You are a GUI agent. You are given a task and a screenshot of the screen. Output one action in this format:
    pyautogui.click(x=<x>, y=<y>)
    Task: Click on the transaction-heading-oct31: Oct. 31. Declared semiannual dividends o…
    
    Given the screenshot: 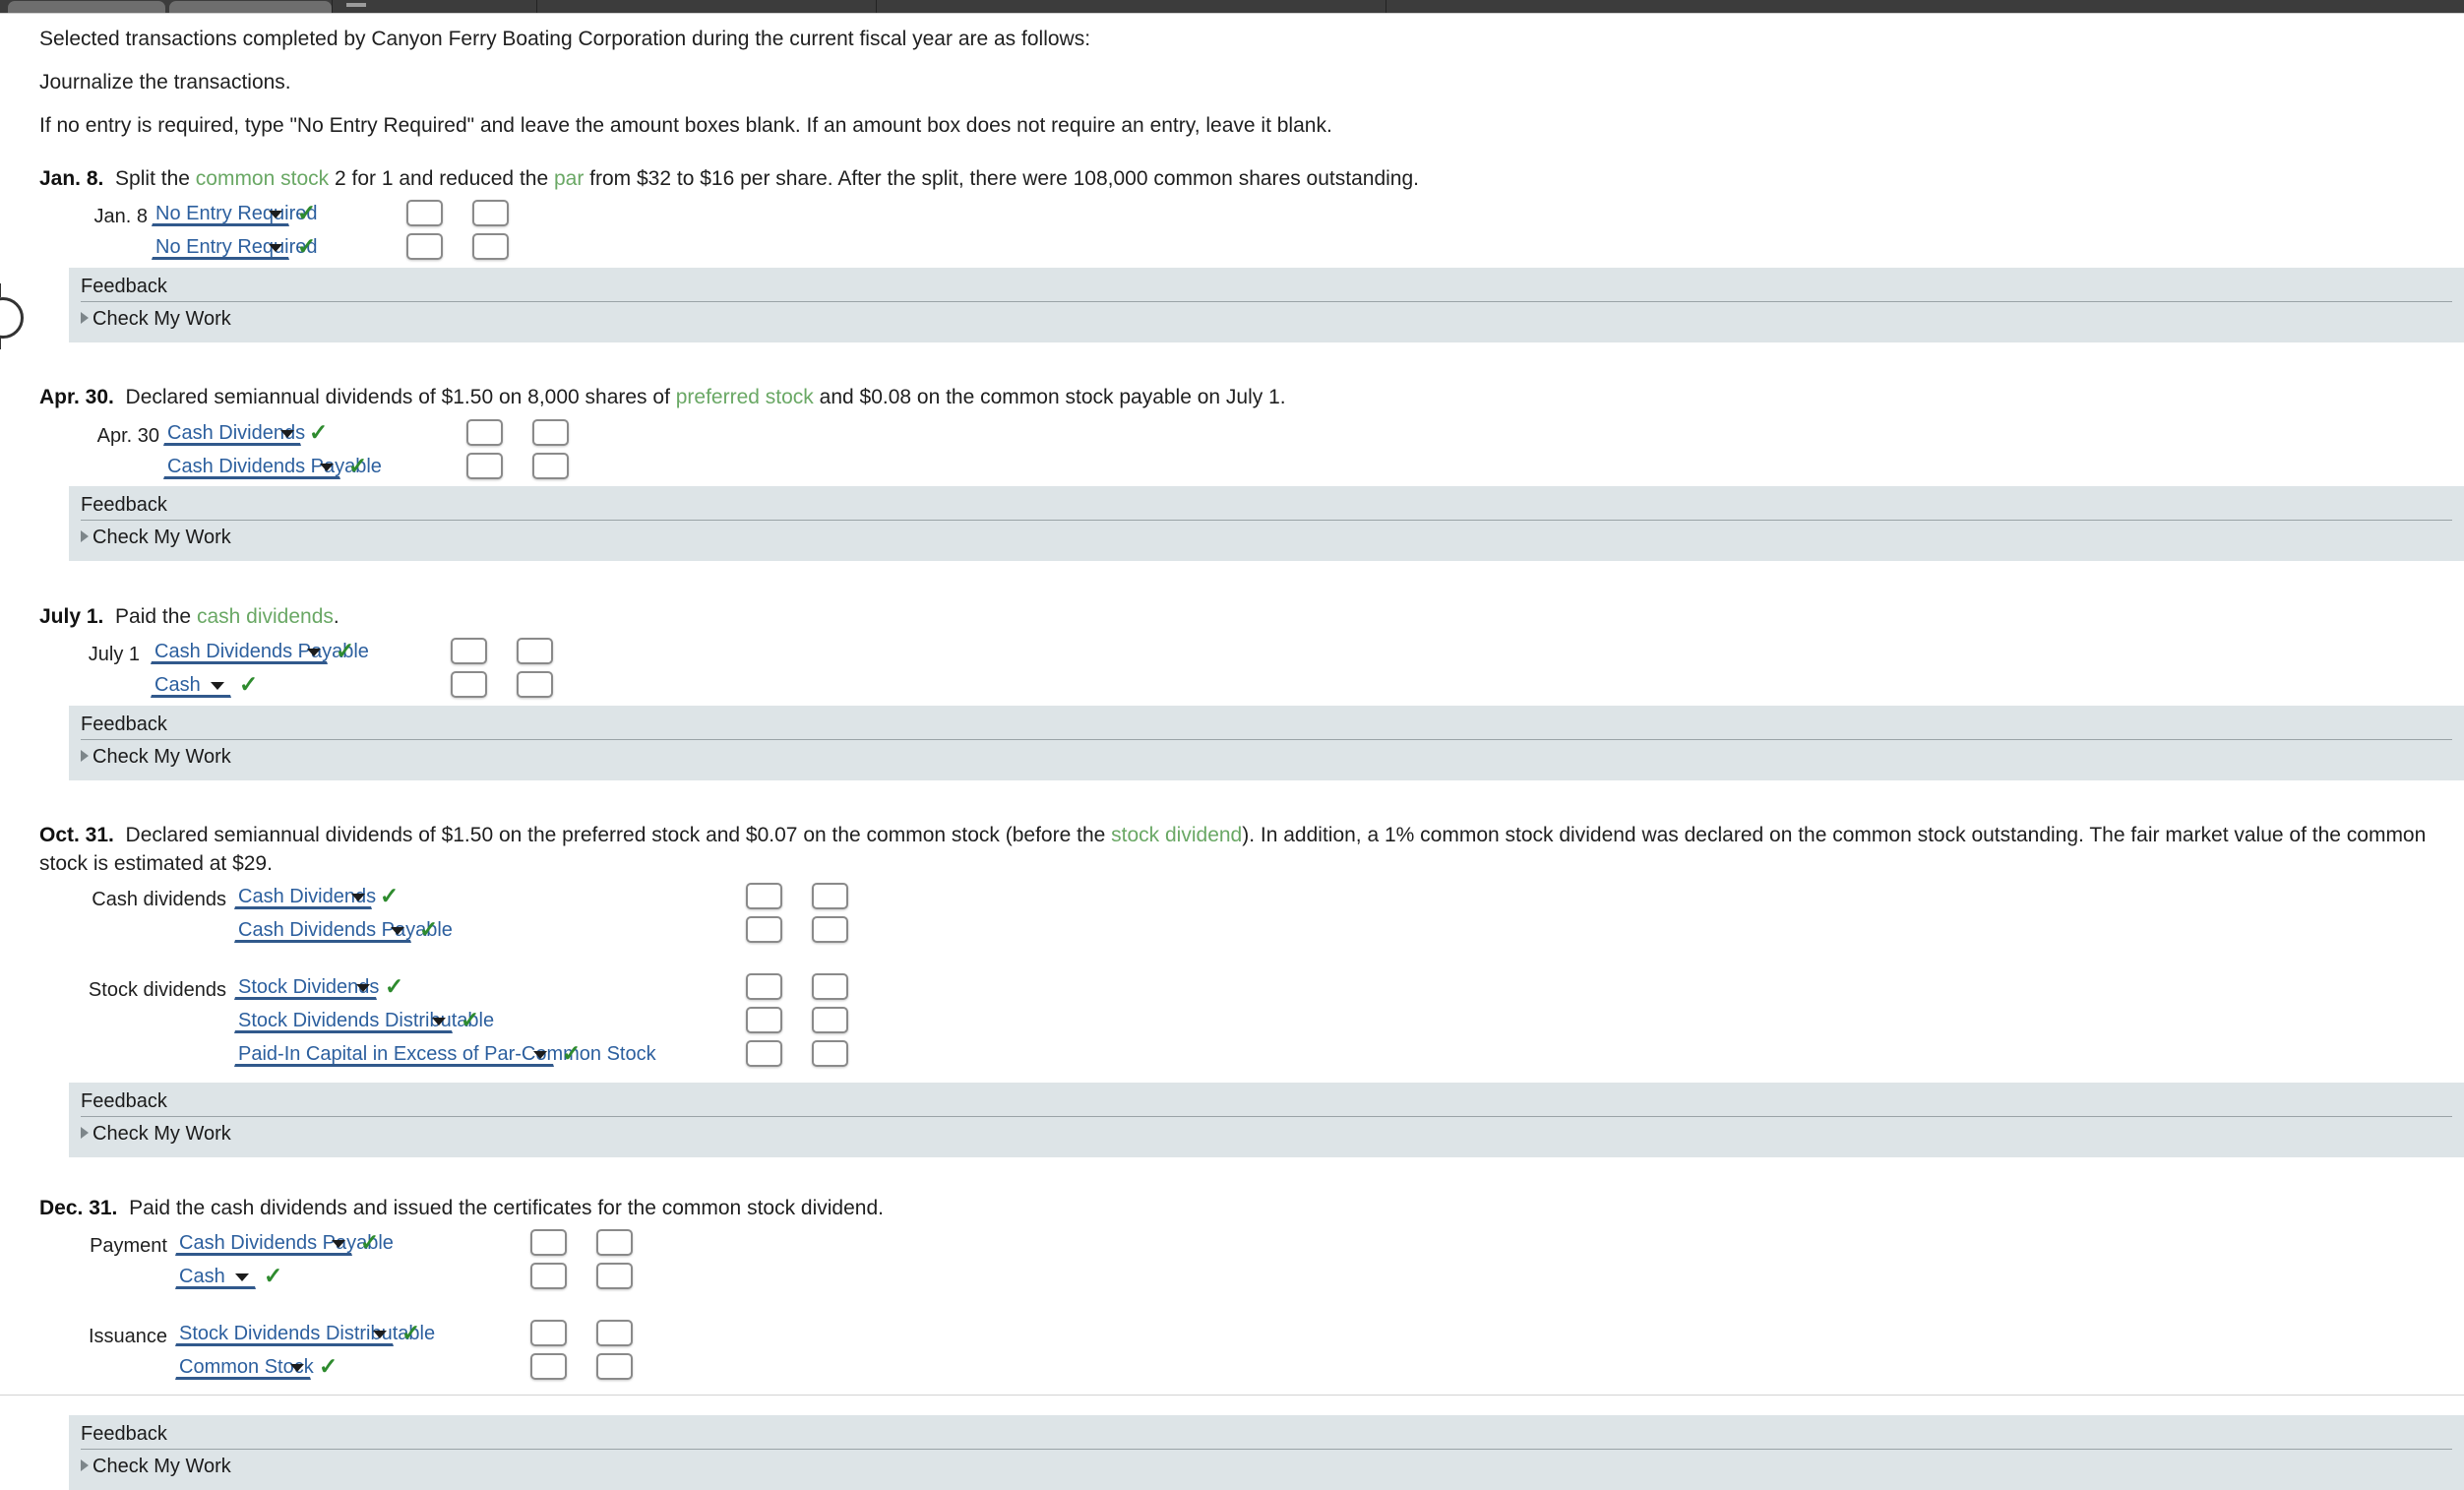 What is the action you would take?
    pyautogui.click(x=1251, y=850)
    